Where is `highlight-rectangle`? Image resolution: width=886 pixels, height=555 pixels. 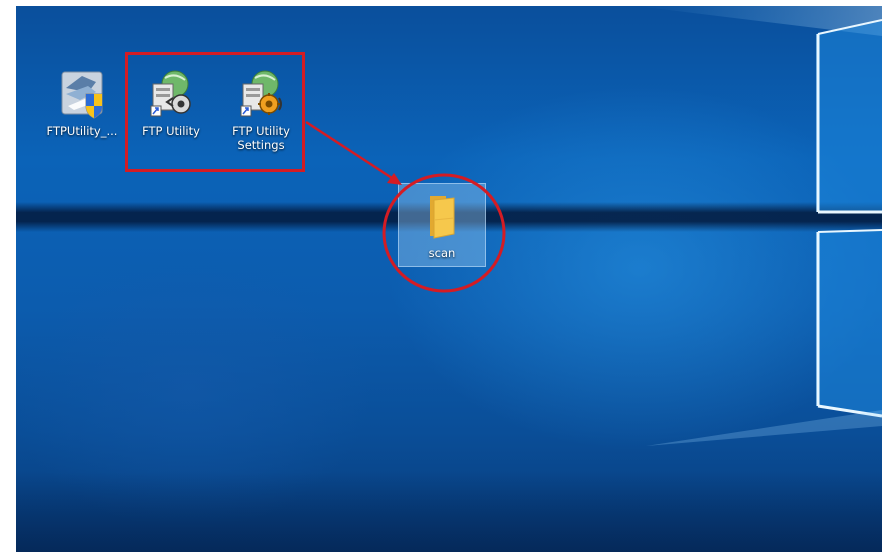 highlight-rectangle is located at coordinates (215, 112).